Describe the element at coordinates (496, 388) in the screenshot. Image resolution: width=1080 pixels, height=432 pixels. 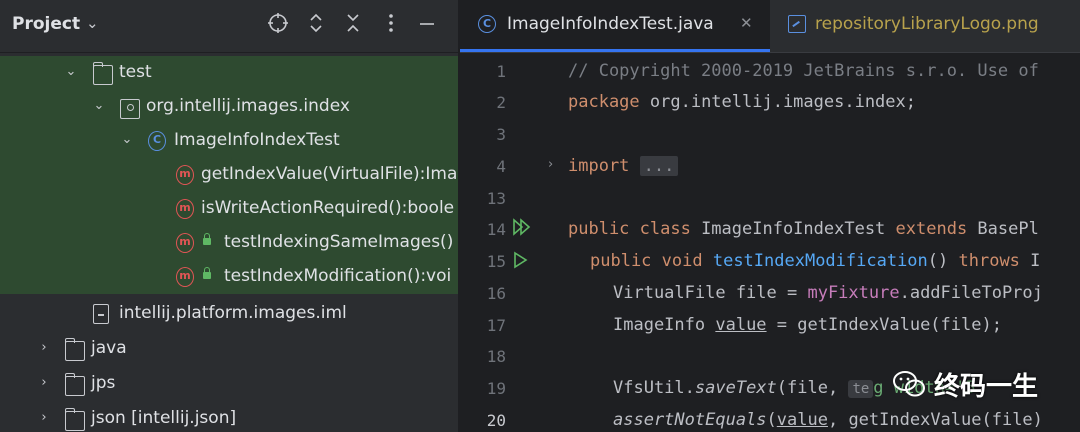
I see `line-number: 19` at that location.